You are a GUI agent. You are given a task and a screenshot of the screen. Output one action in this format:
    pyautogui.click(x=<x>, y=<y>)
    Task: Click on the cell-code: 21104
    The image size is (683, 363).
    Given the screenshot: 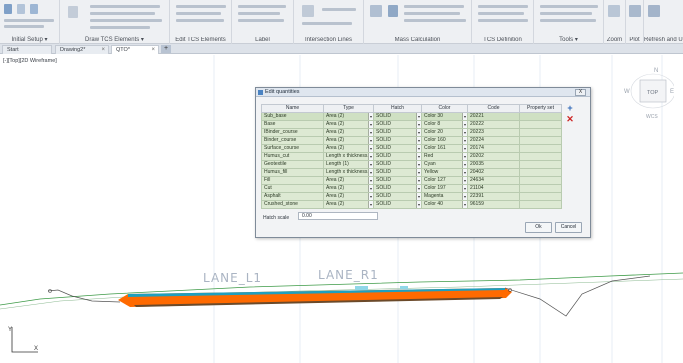 What is the action you would take?
    pyautogui.click(x=493, y=188)
    